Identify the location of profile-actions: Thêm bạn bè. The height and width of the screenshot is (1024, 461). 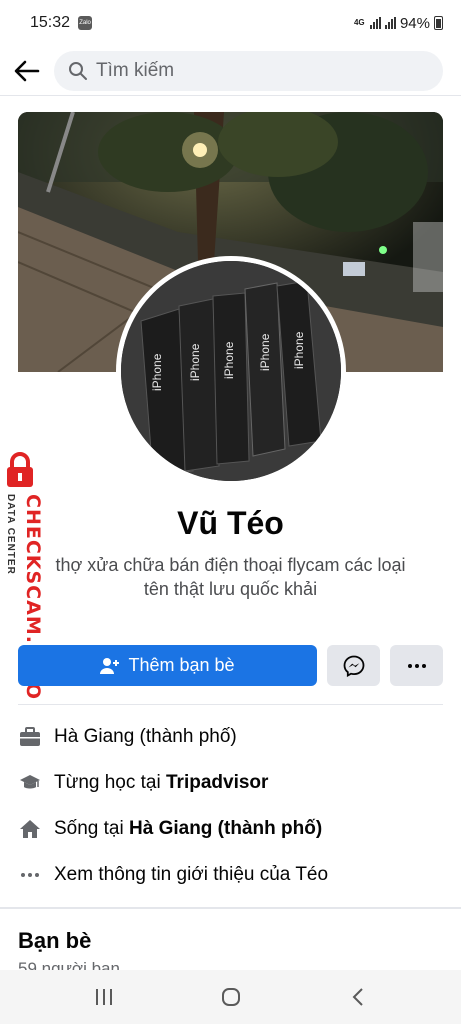
(230, 665).